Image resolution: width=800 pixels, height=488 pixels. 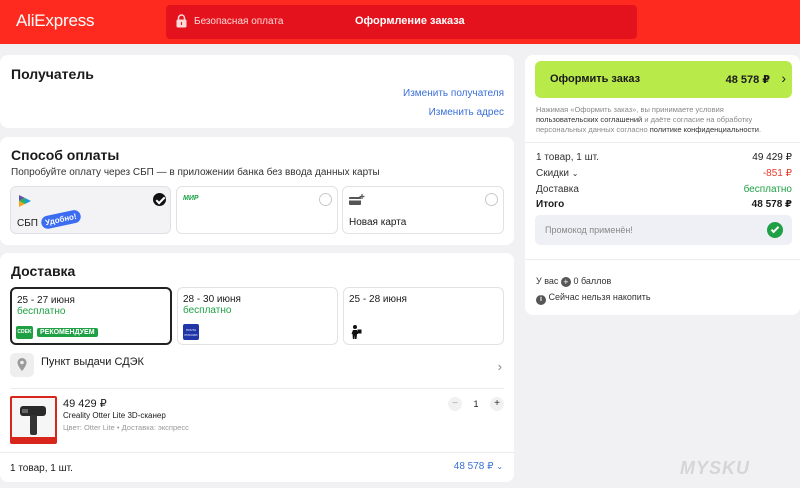 What do you see at coordinates (55, 21) in the screenshot?
I see `aliexpress-logo: AliExpress` at bounding box center [55, 21].